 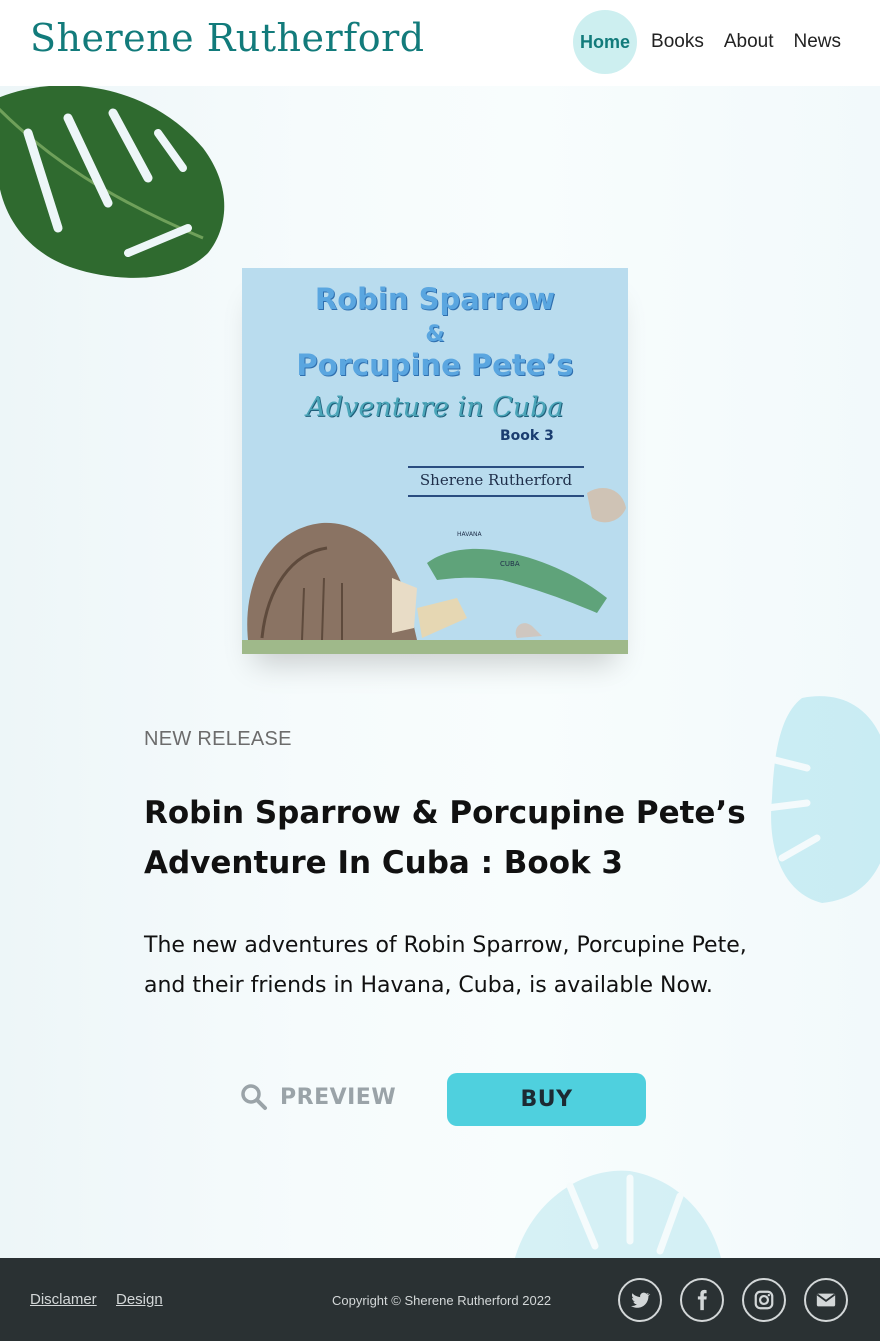 What do you see at coordinates (435, 407) in the screenshot?
I see `cover-subtitle: Adventure in Cuba` at bounding box center [435, 407].